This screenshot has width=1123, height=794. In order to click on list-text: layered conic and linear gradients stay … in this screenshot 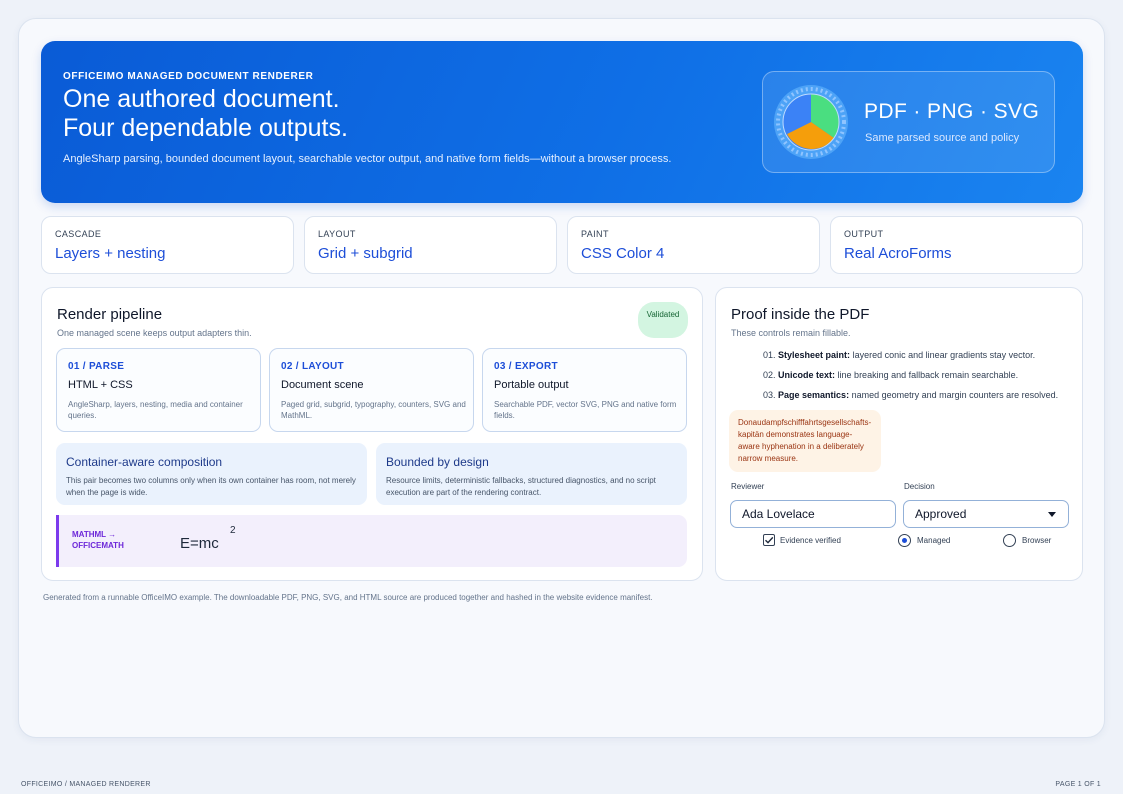, I will do `click(943, 355)`.